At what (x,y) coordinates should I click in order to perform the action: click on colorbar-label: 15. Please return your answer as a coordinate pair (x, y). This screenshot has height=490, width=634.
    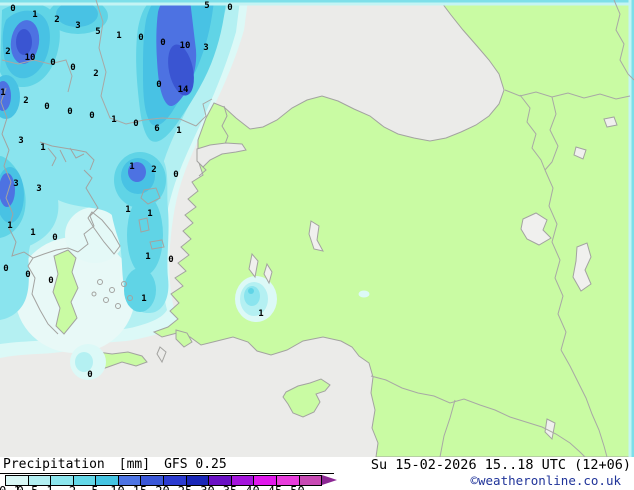
    Looking at the image, I should click on (140, 487).